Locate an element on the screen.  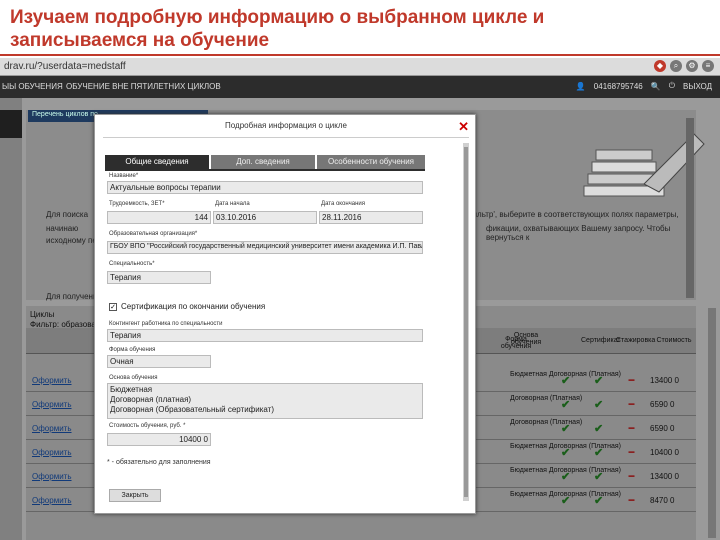
bg-text-3: начинаю is located at coordinates (62, 228).